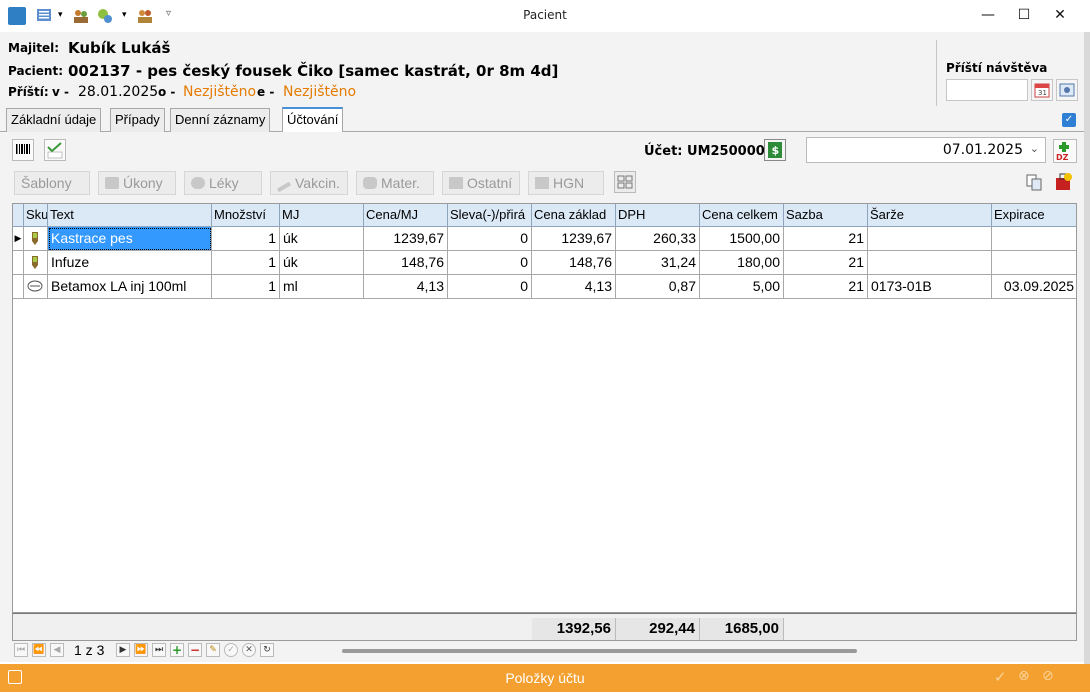  I want to click on col-sku: Sku, so click(36, 215).